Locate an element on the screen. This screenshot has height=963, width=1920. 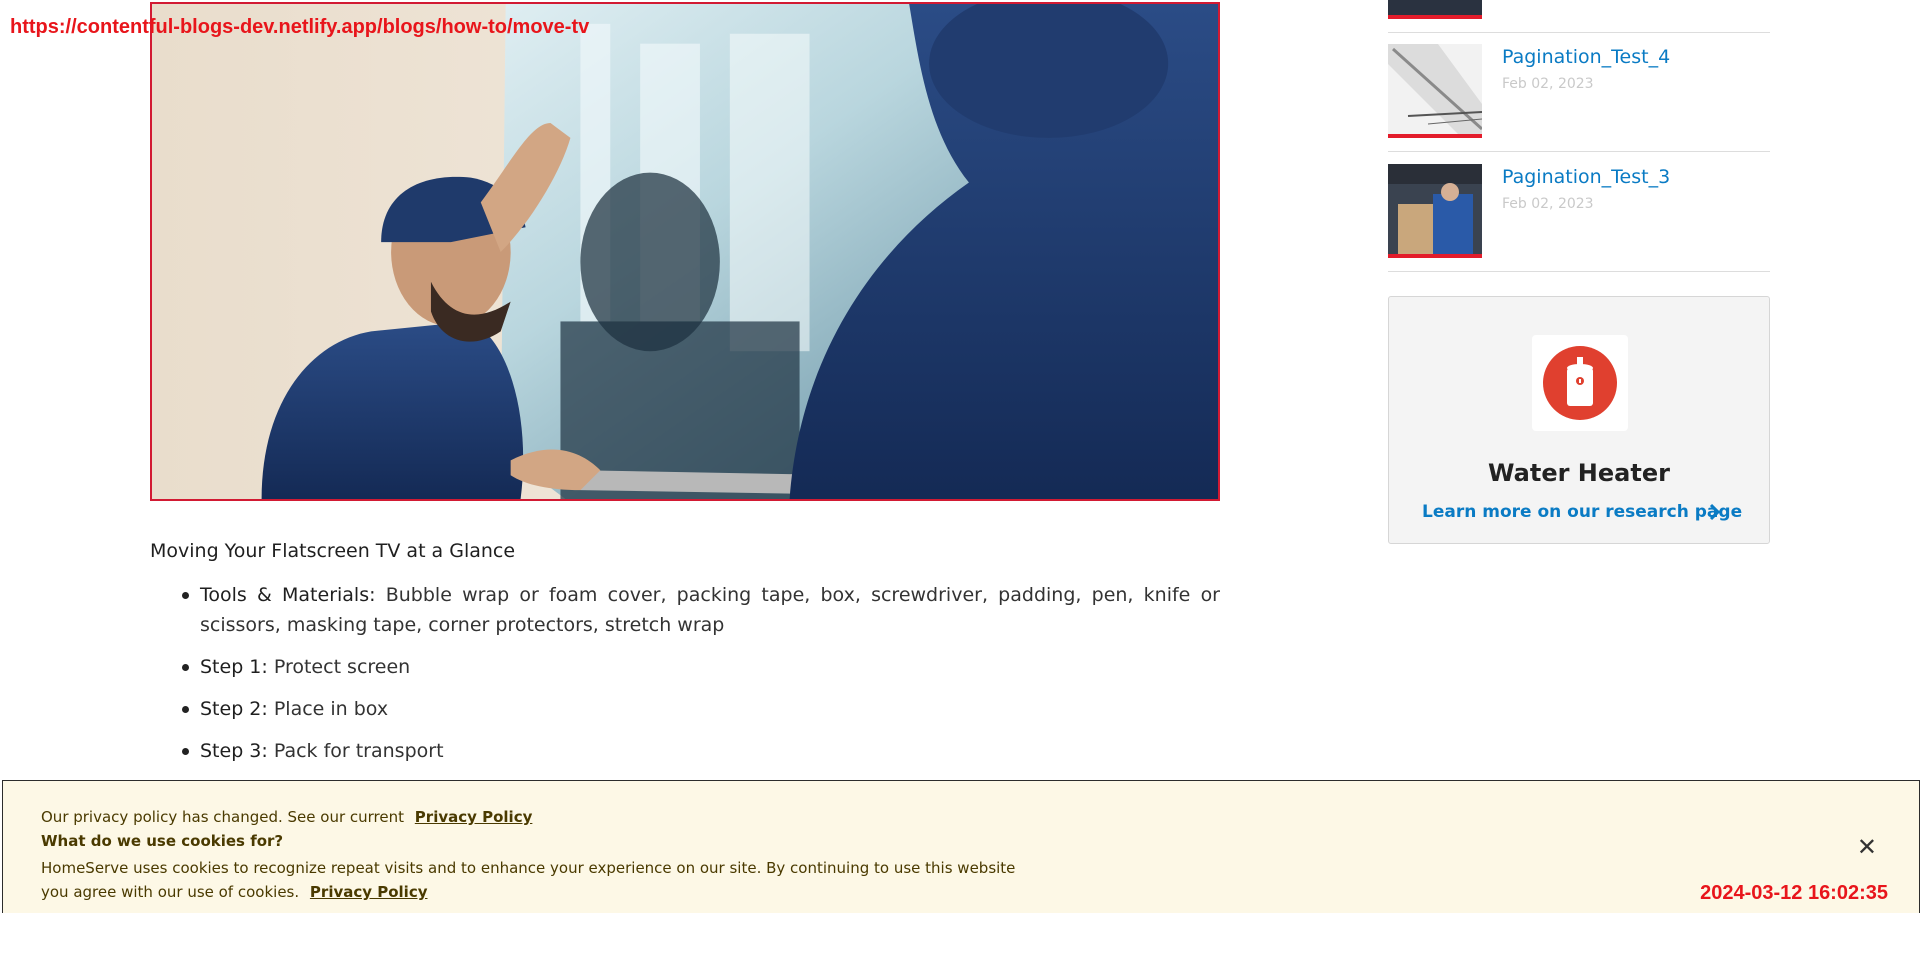
water-heater-icon is located at coordinates (1580, 383).